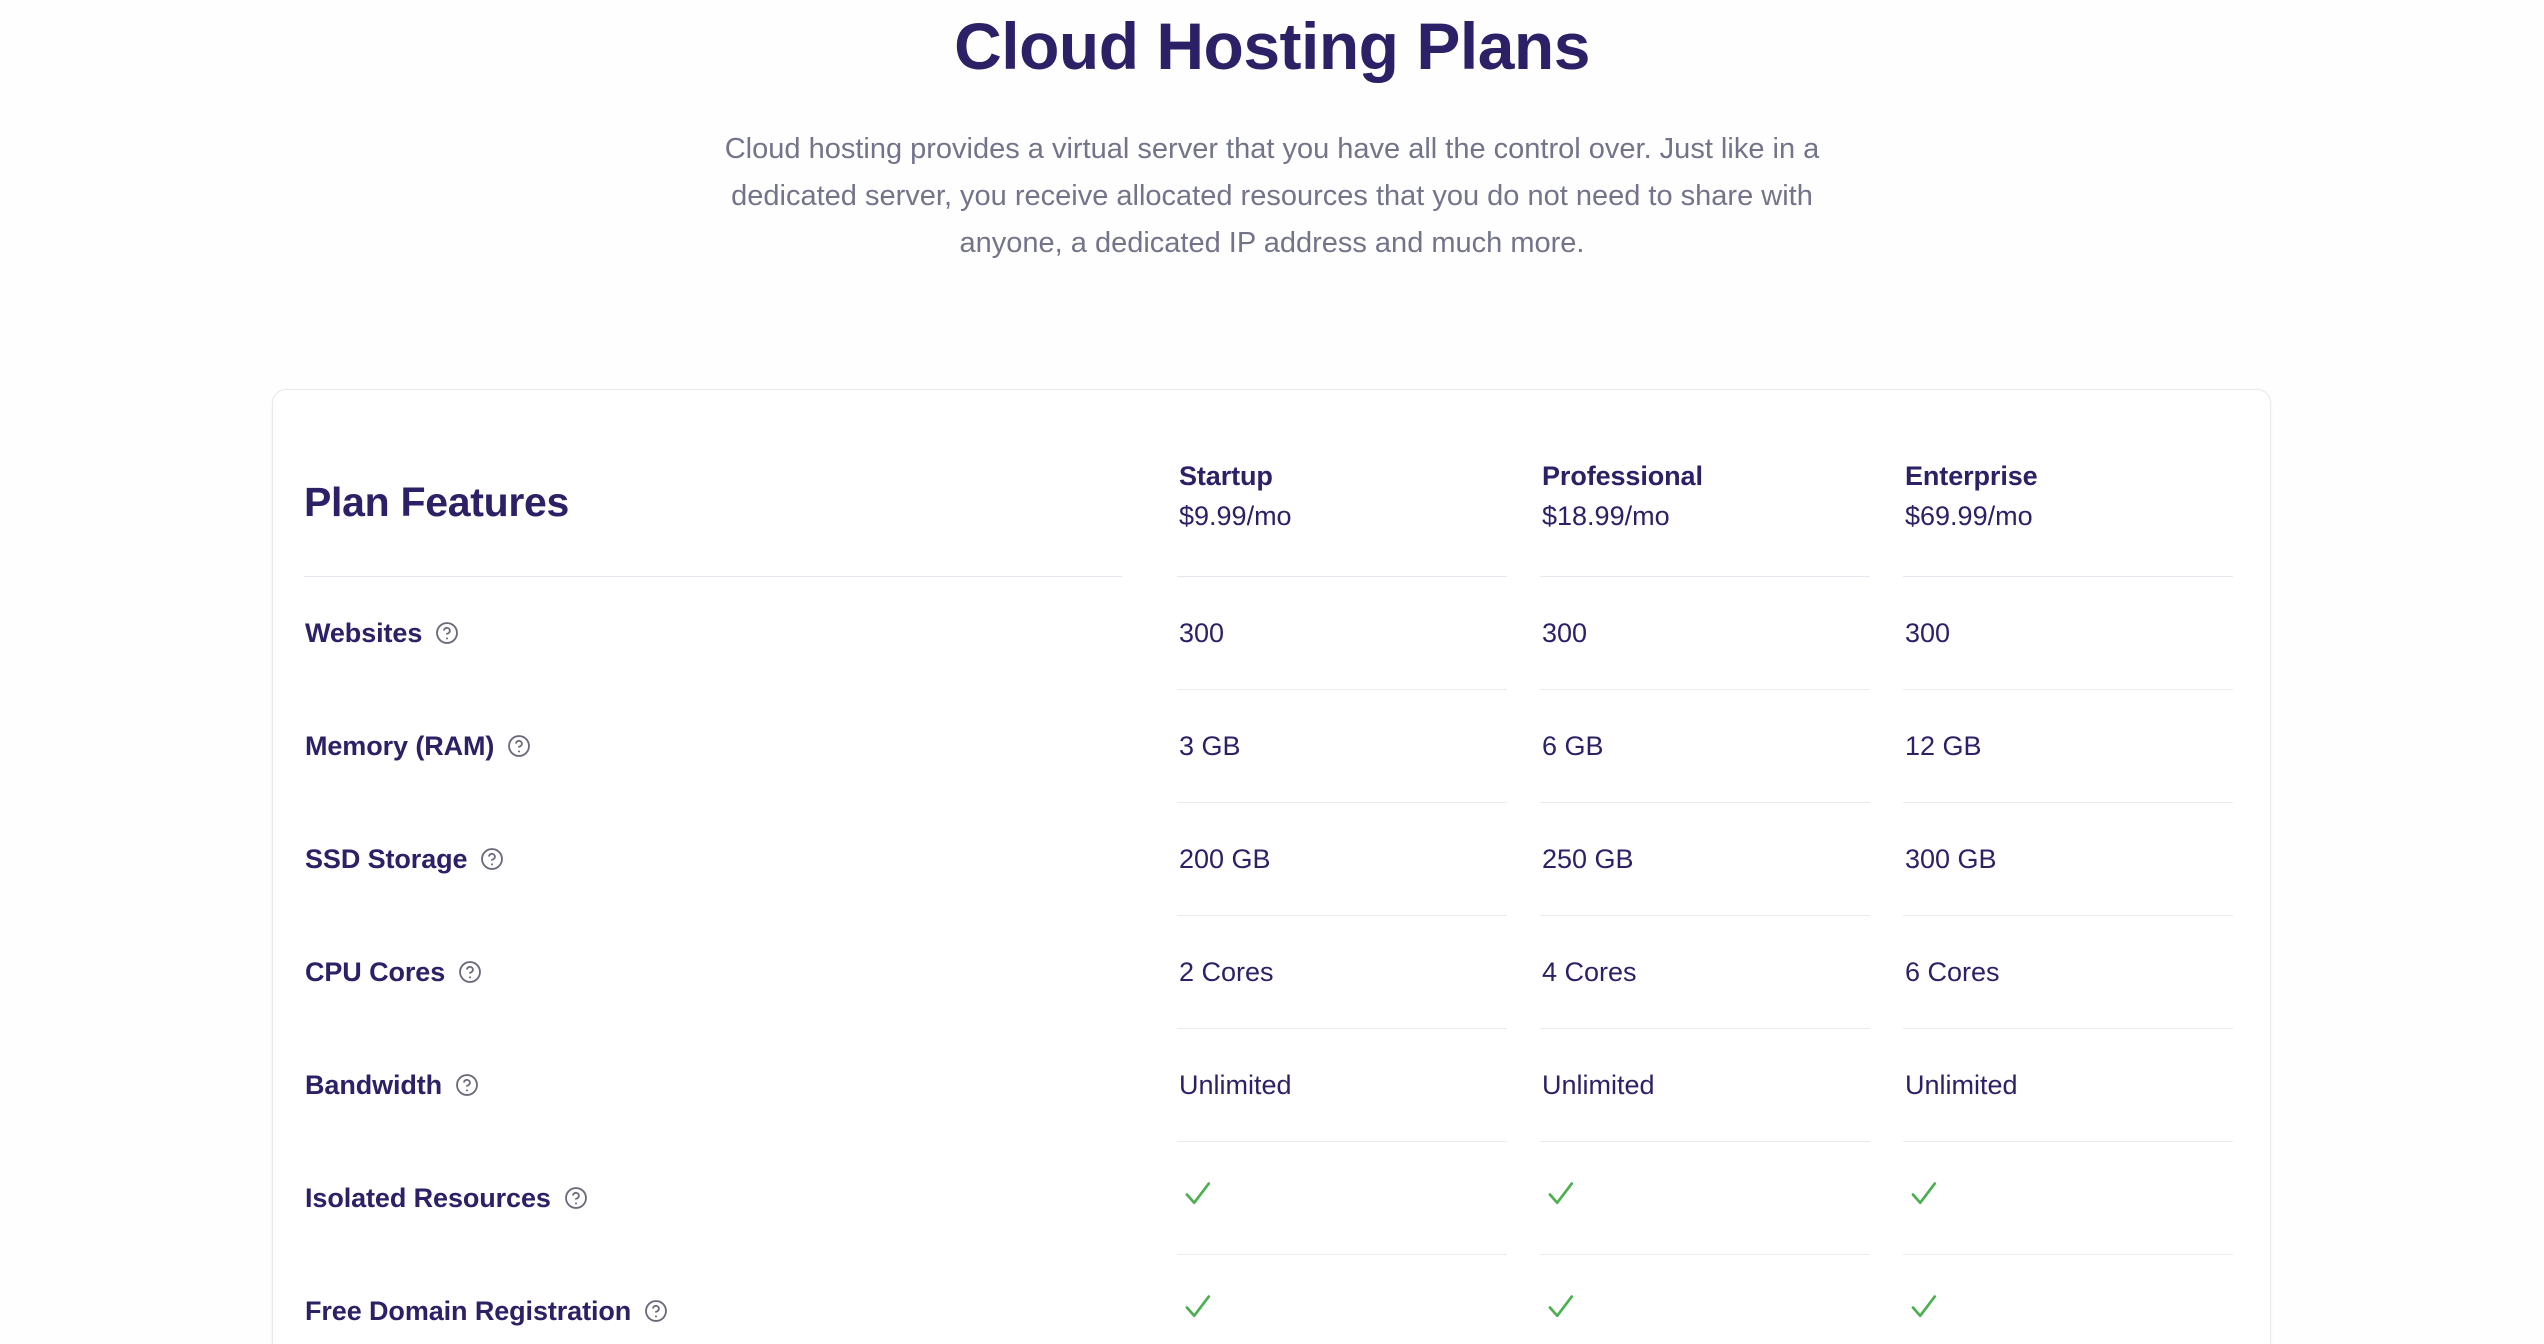 This screenshot has height=1344, width=2544. I want to click on feature-label: Isolated Resources, so click(428, 1197).